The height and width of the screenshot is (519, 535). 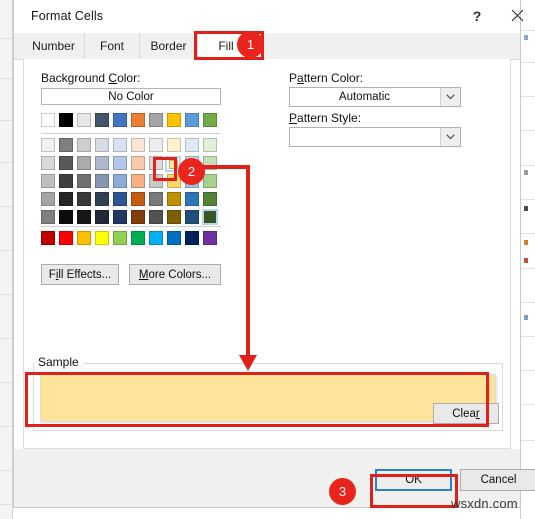 What do you see at coordinates (497, 480) in the screenshot?
I see `cancel-button: Cancel` at bounding box center [497, 480].